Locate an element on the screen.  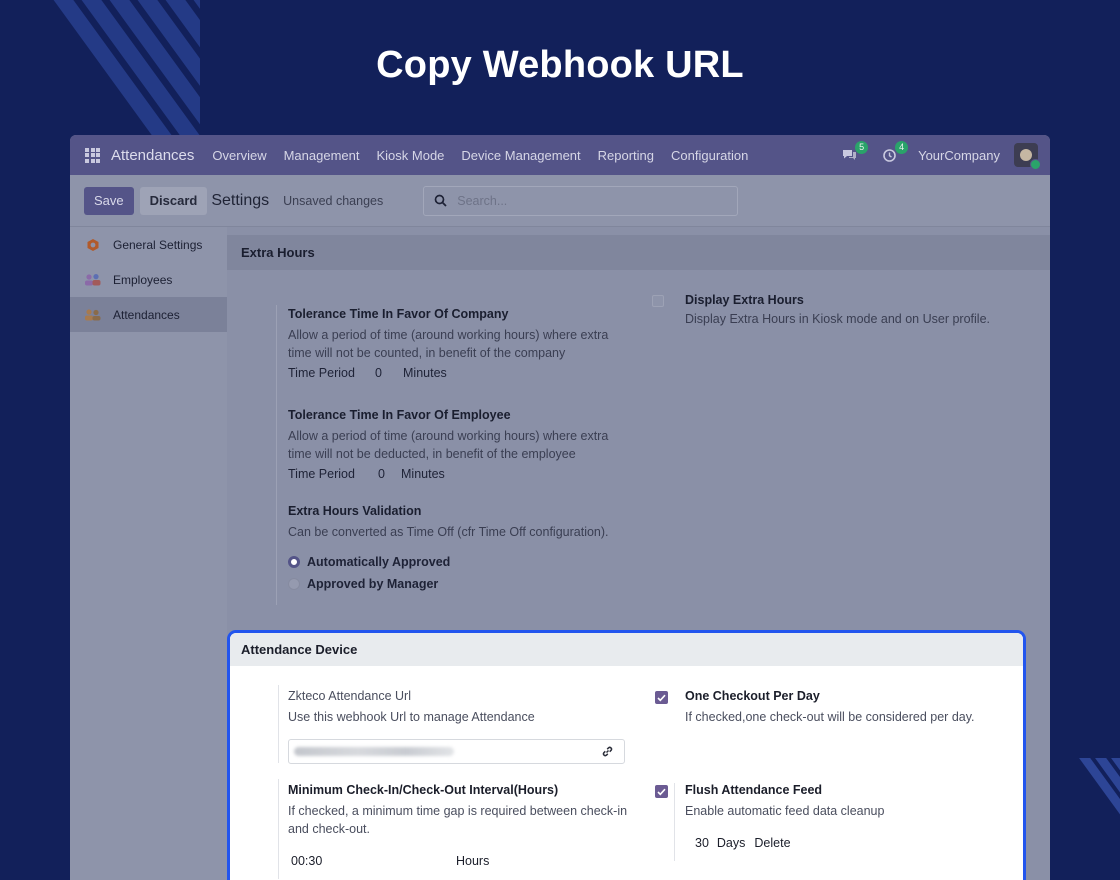
menu-configuration: Configuration is located at coordinates (709, 155).